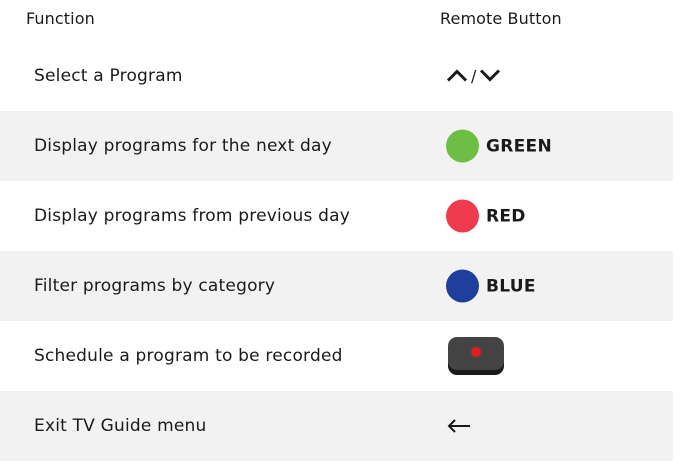 This screenshot has width=683, height=464. I want to click on table-row-exit-guide: Exit TV Guide menu, so click(336, 426).